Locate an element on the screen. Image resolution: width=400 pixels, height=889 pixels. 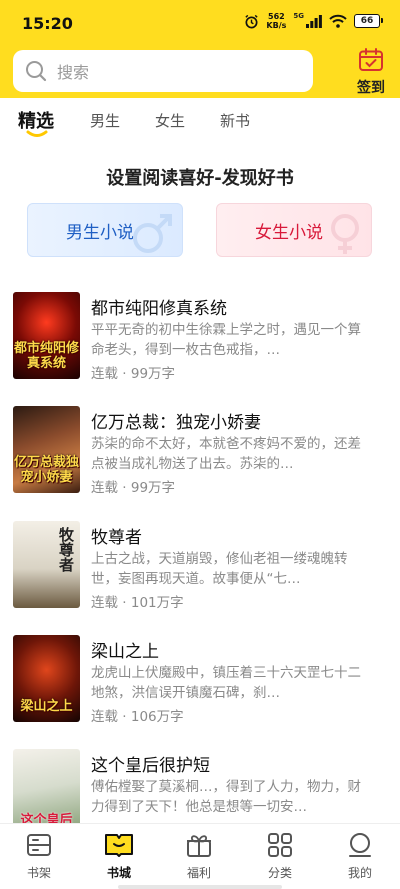
tab-male: 男生 is located at coordinates (105, 120).